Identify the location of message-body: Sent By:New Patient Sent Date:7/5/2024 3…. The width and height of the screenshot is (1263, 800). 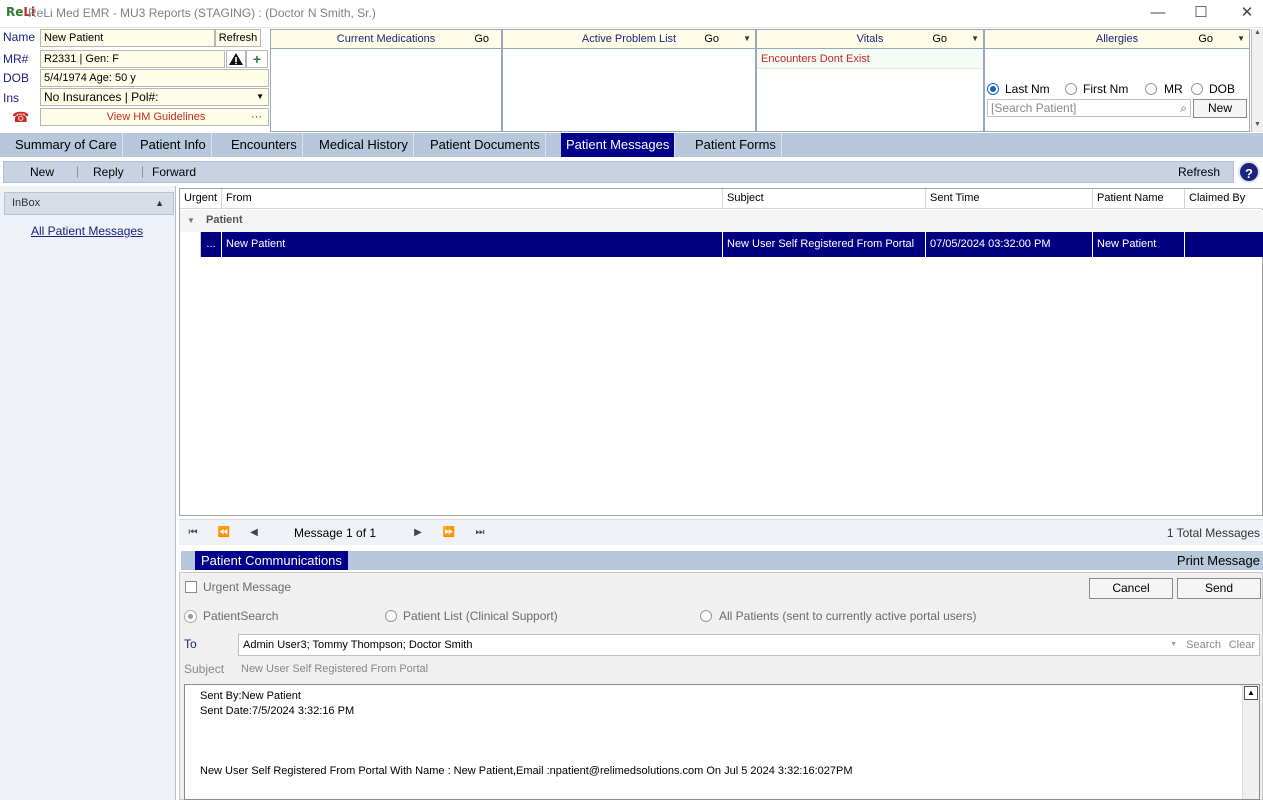
(722, 742).